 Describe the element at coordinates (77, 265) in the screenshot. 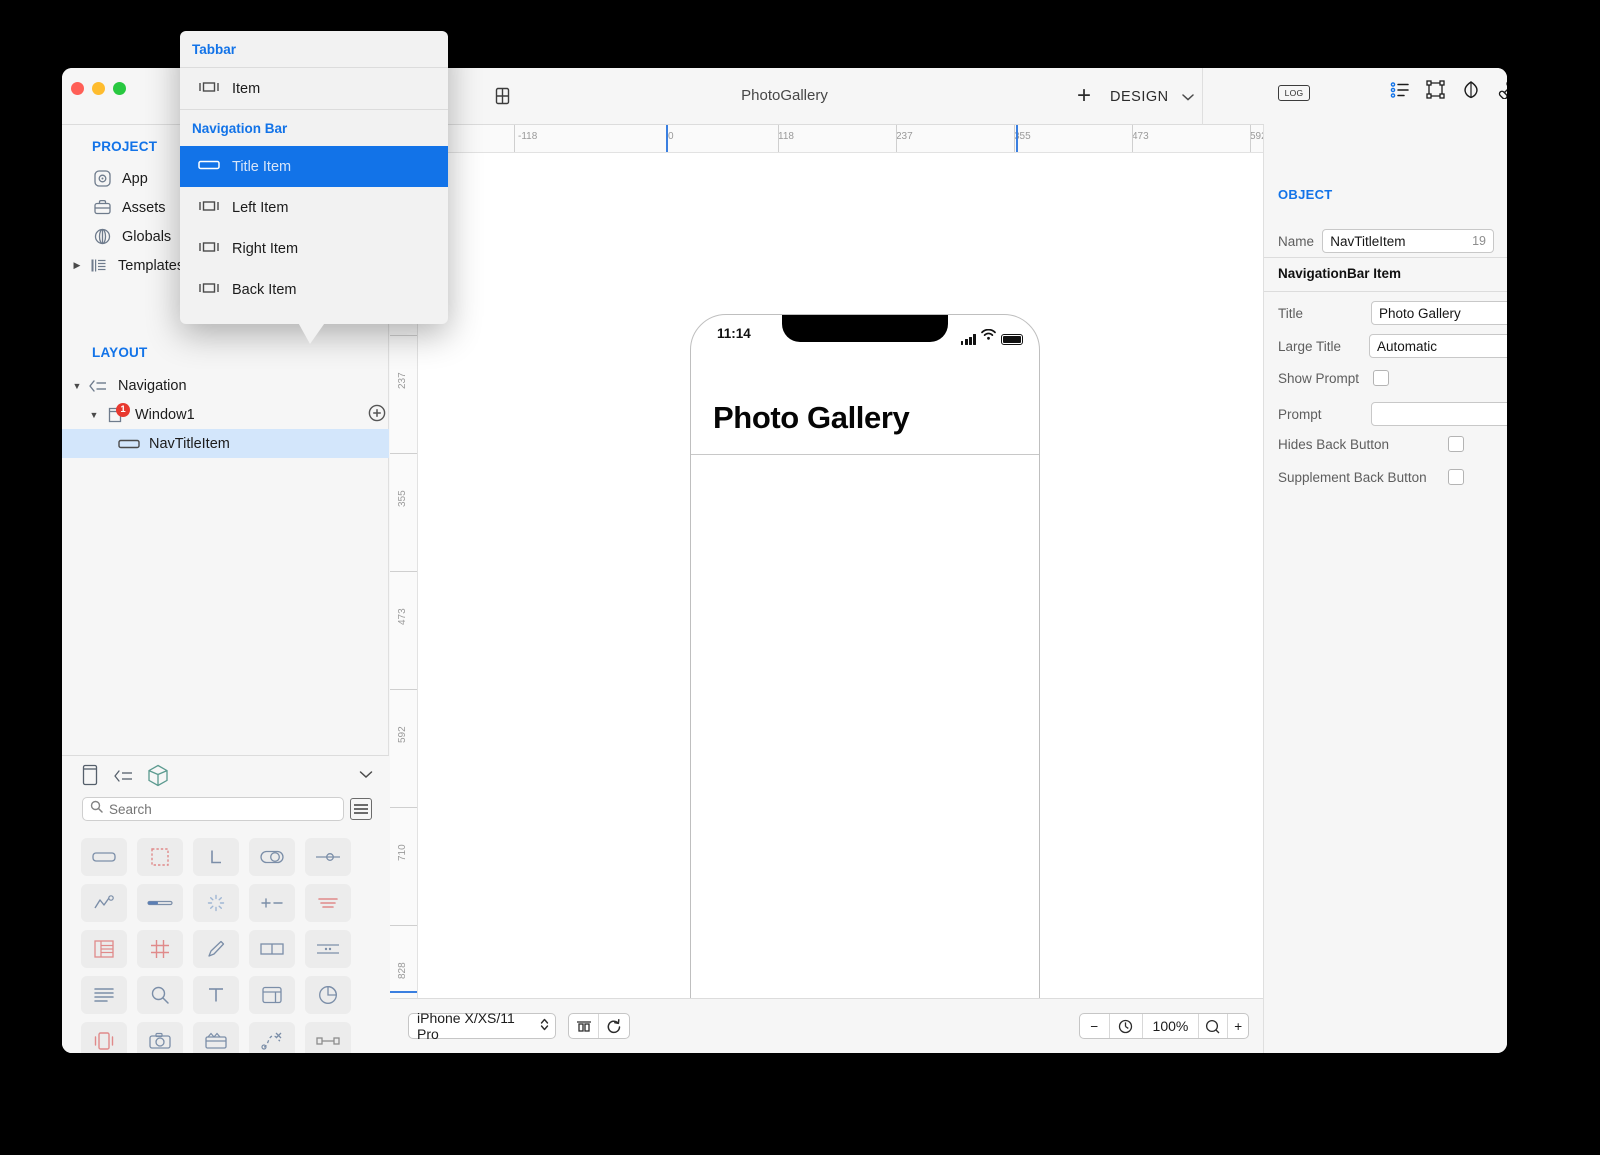

I see `disclosure-triangle: ▶` at that location.